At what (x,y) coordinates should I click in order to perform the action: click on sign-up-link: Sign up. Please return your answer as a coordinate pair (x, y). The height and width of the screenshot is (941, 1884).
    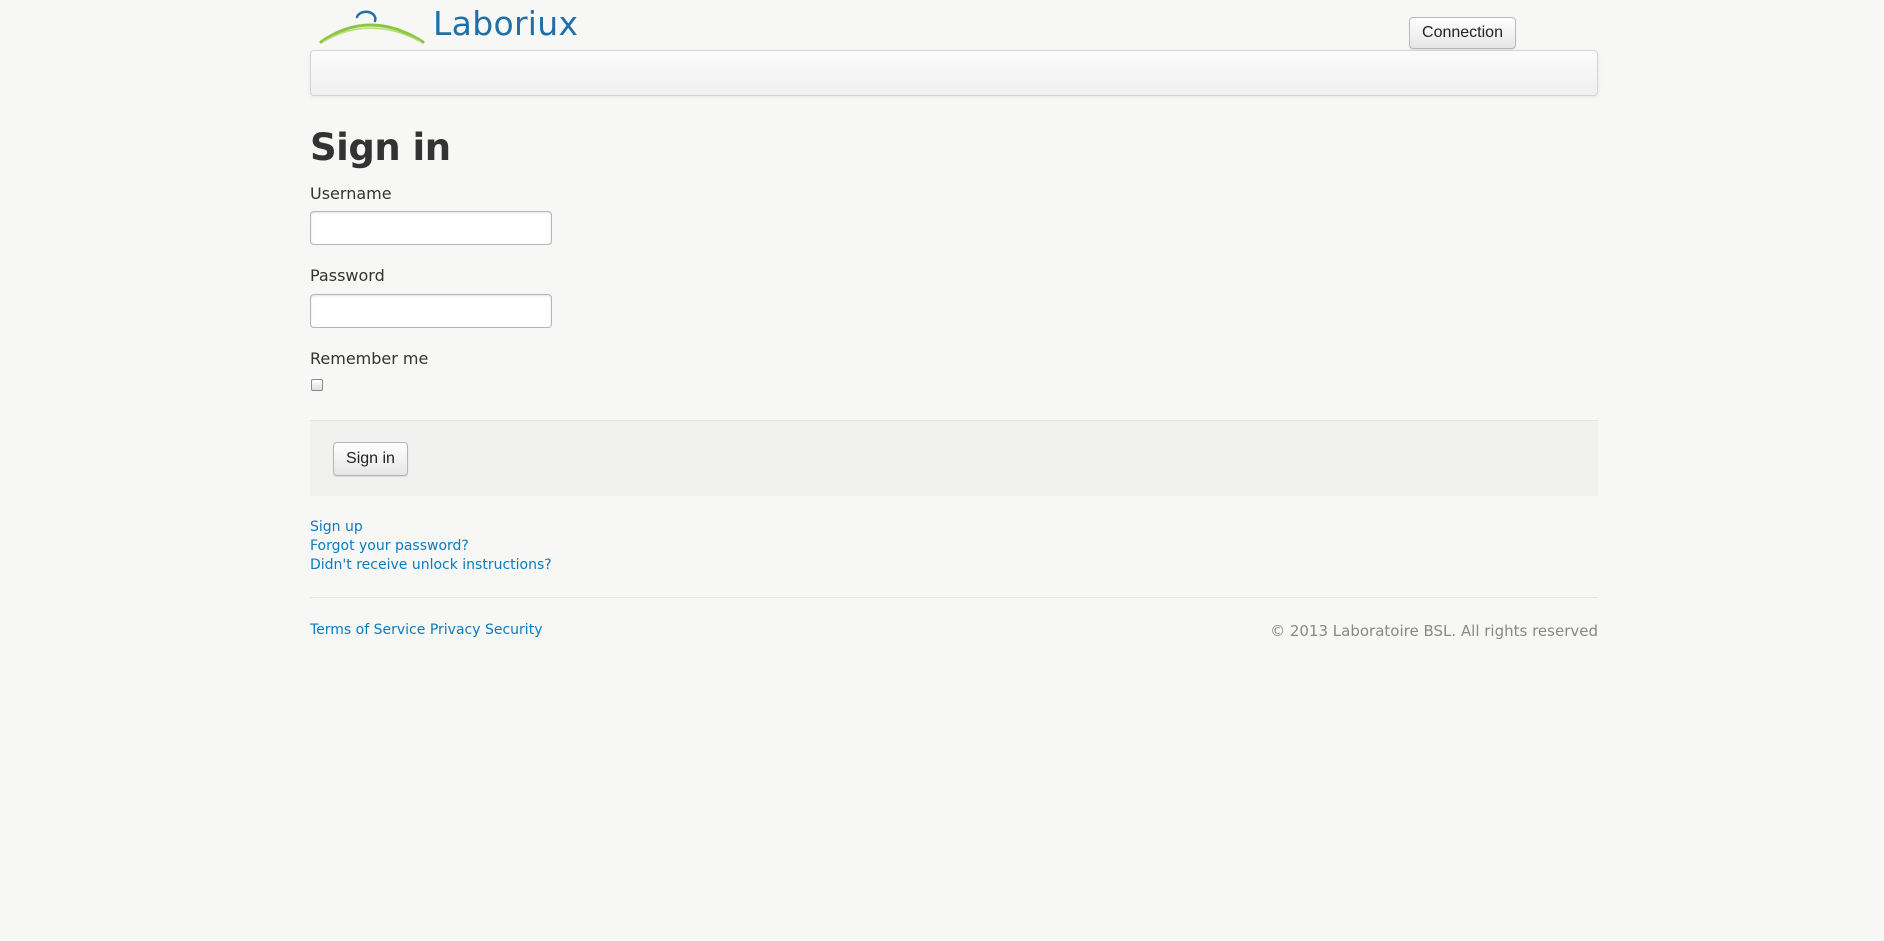
    Looking at the image, I should click on (431, 527).